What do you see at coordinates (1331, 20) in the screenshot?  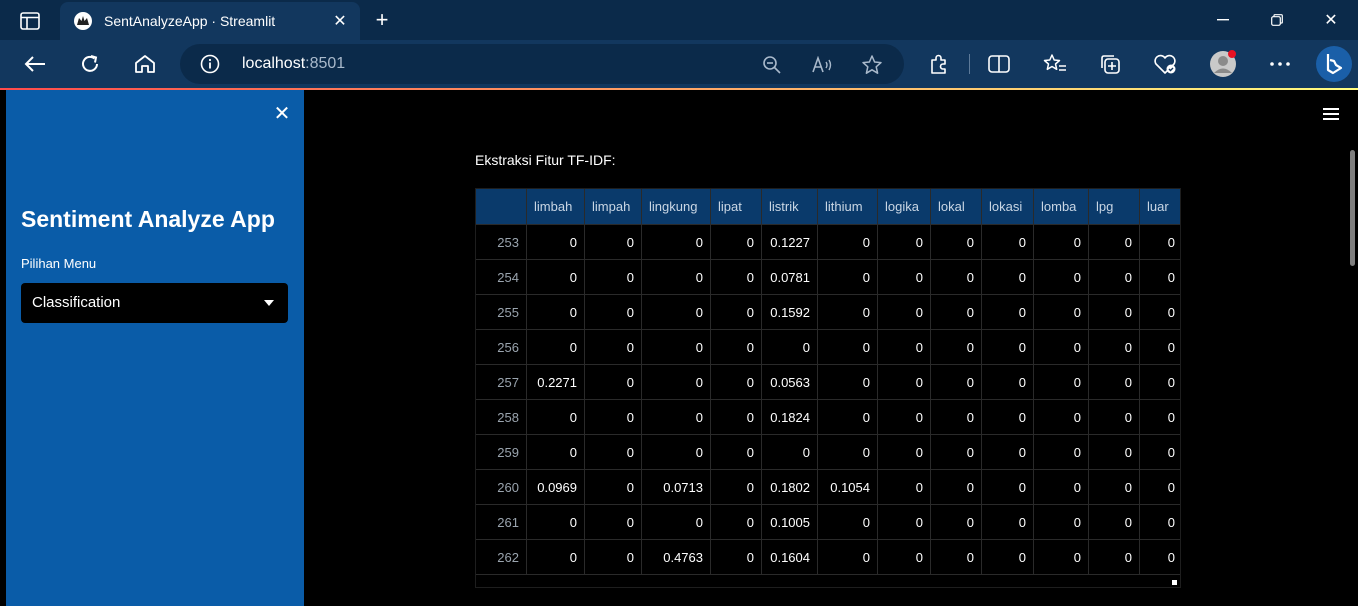 I see `close-window-icon: ✕` at bounding box center [1331, 20].